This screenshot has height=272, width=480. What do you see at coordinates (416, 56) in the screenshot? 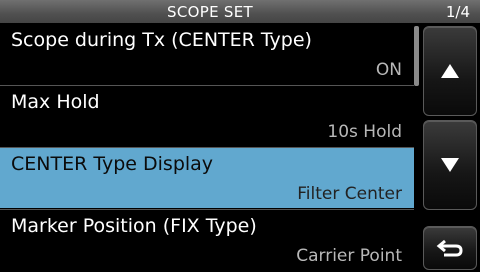
I see `scrollbar-thumb` at bounding box center [416, 56].